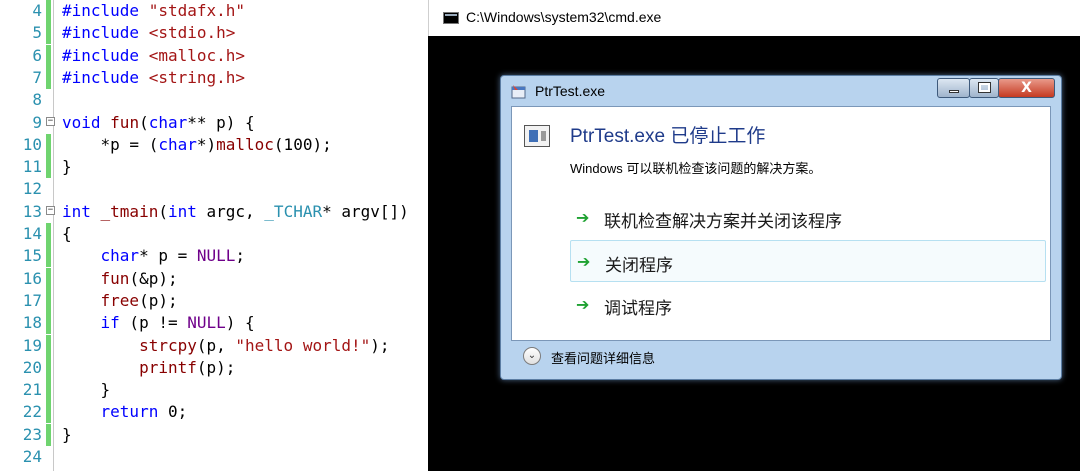  Describe the element at coordinates (32, 323) in the screenshot. I see `line-number: 18` at that location.